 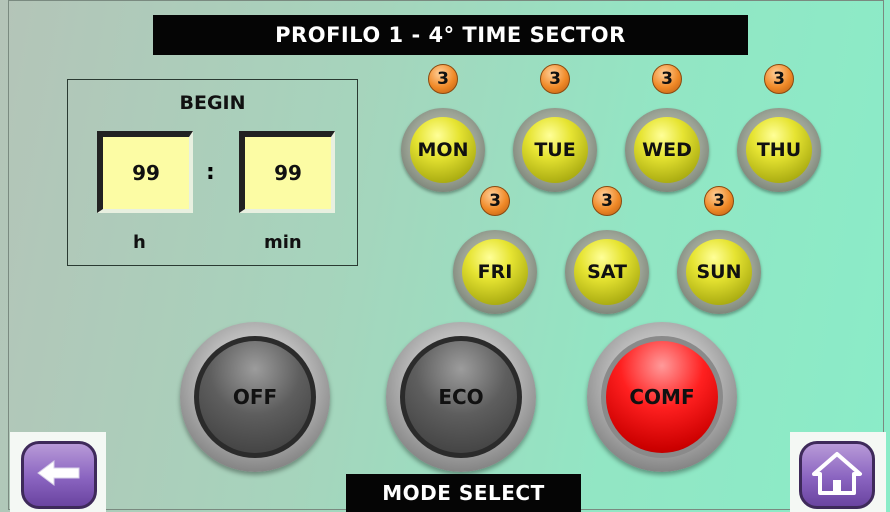 I want to click on day-label-mon: MON, so click(x=443, y=150).